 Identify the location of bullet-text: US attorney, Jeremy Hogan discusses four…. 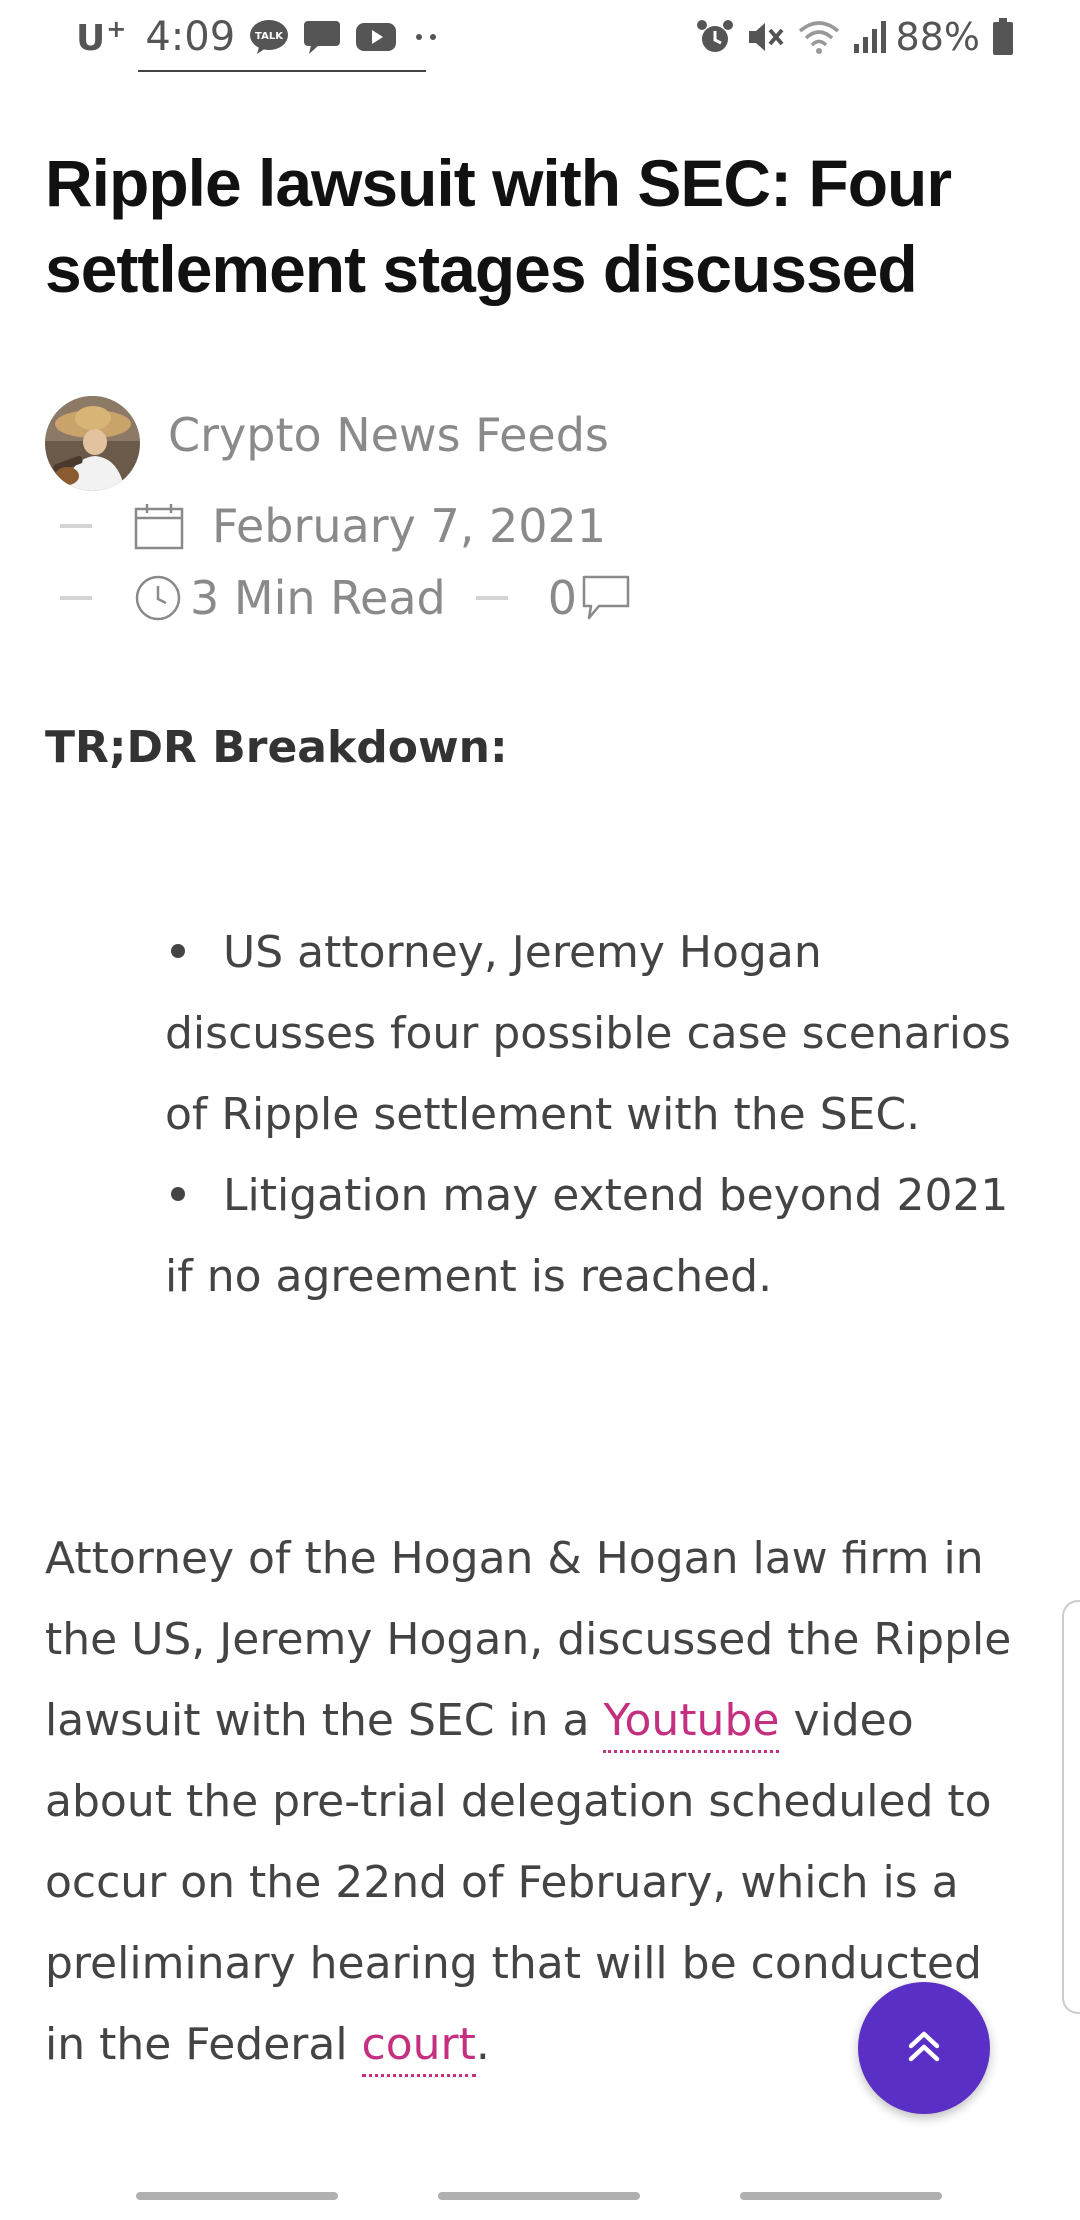
(588, 1033).